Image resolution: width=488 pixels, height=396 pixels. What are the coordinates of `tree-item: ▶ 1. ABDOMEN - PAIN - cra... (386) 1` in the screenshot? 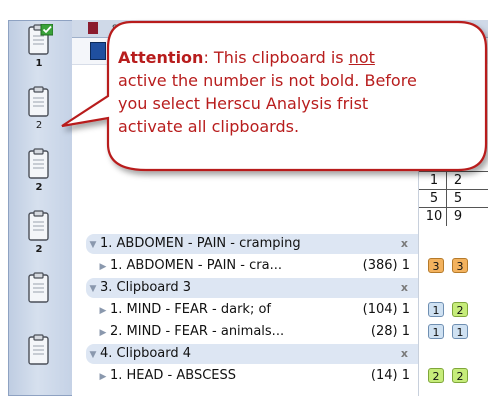 It's located at (245, 266).